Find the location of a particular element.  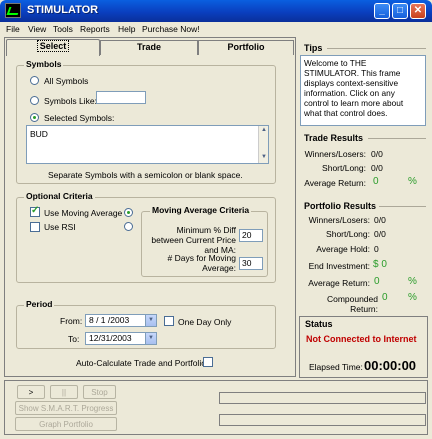

period-title: Period is located at coordinates (39, 304).